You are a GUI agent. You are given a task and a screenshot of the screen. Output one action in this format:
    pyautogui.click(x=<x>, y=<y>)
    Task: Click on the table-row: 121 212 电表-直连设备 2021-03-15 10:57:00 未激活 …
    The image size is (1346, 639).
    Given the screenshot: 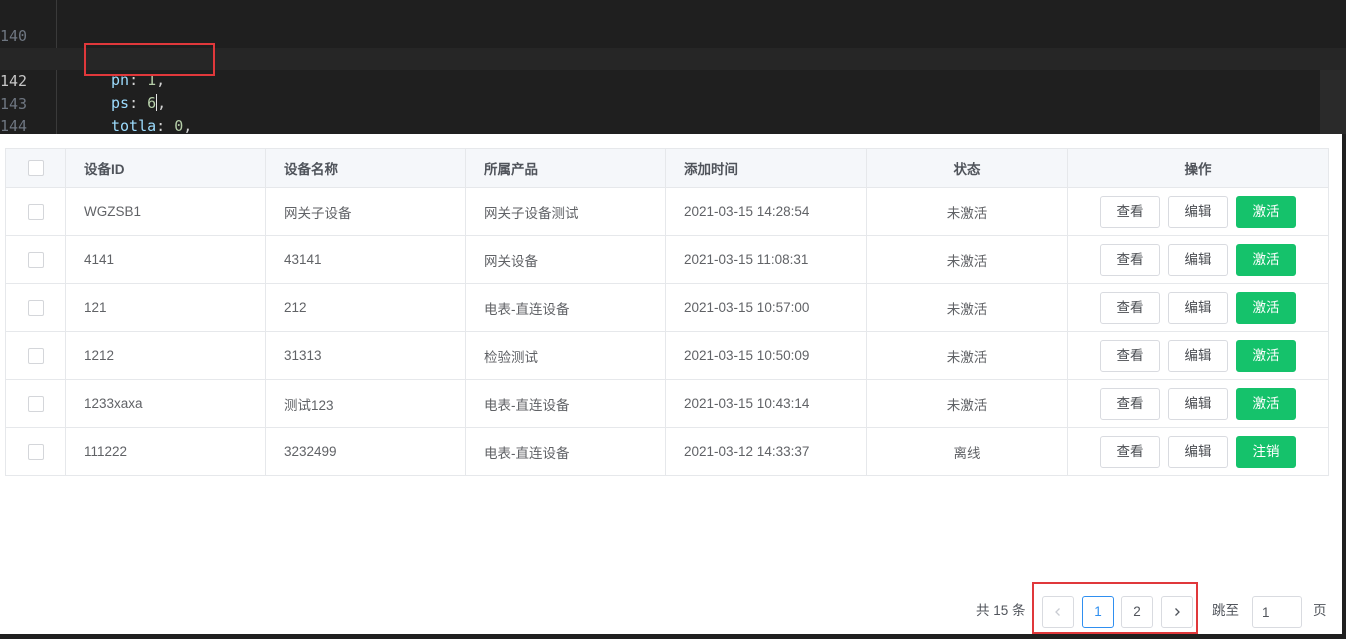 What is the action you would take?
    pyautogui.click(x=667, y=307)
    